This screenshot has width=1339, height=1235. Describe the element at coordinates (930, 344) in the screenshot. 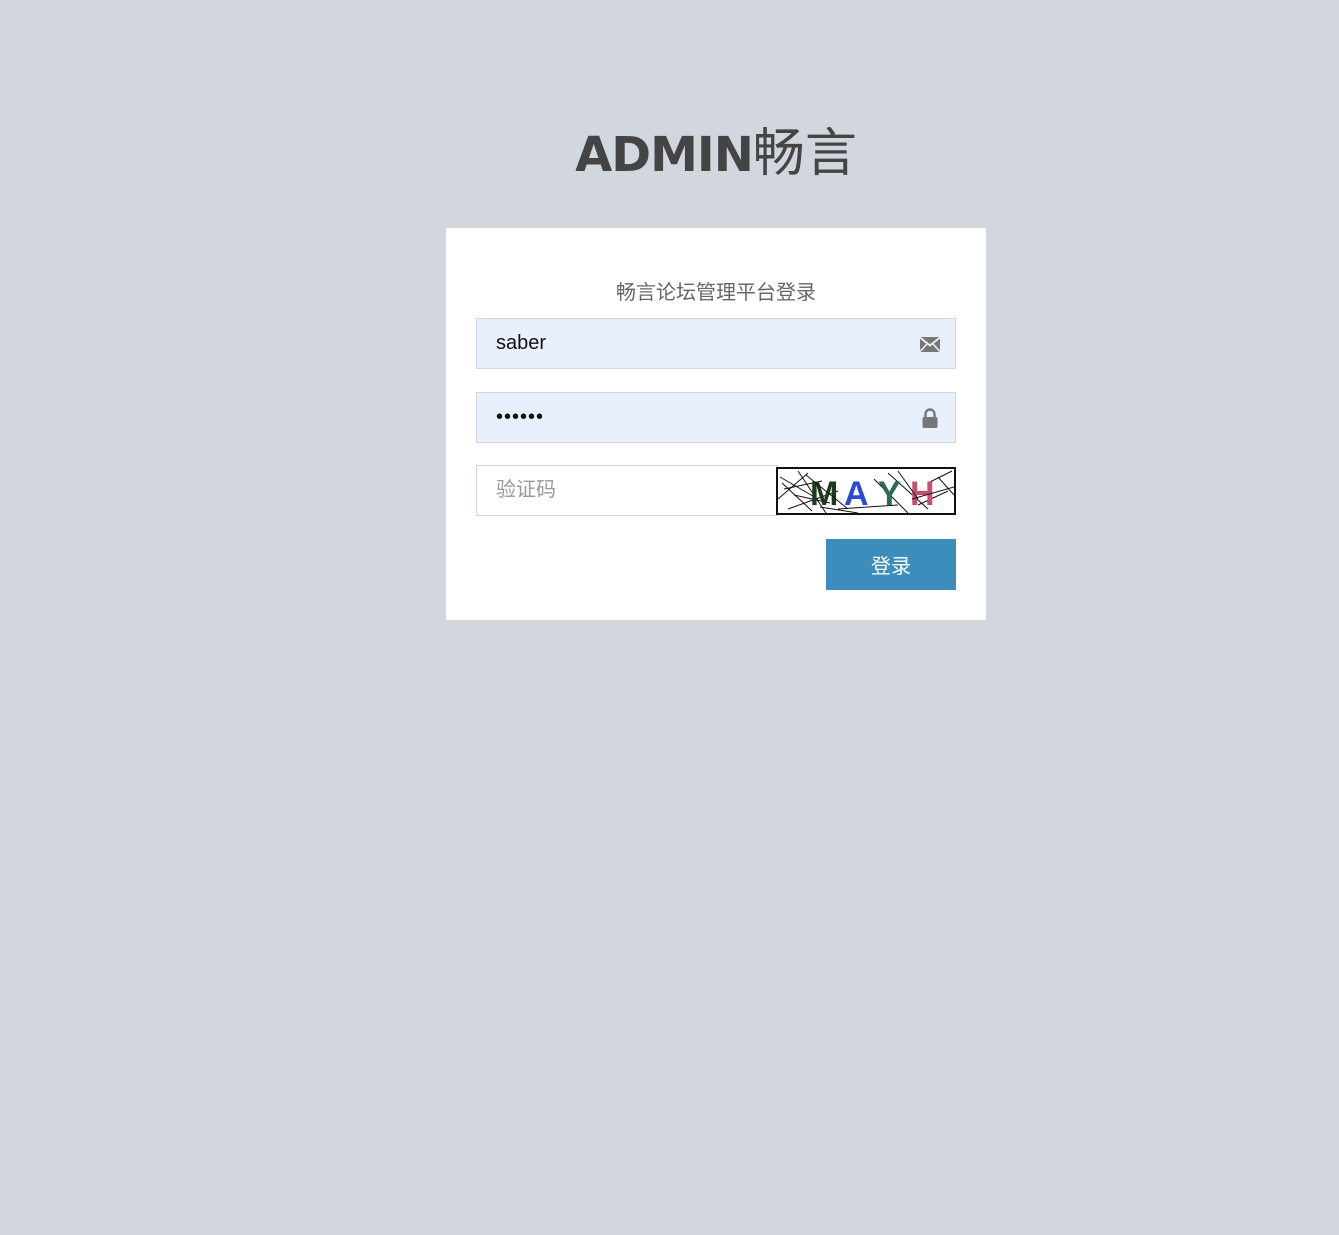

I see `envelope-icon` at that location.